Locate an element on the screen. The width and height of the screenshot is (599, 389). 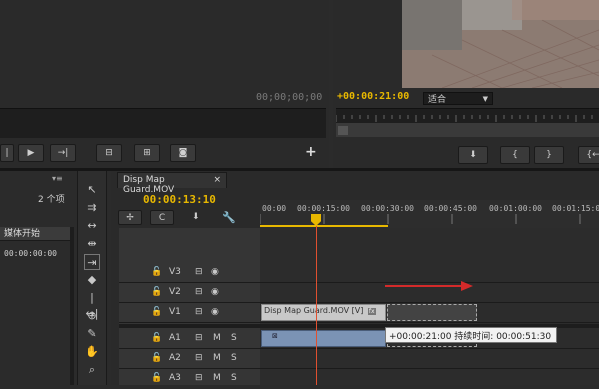
go-to-in-icon: {← is located at coordinates (588, 155).